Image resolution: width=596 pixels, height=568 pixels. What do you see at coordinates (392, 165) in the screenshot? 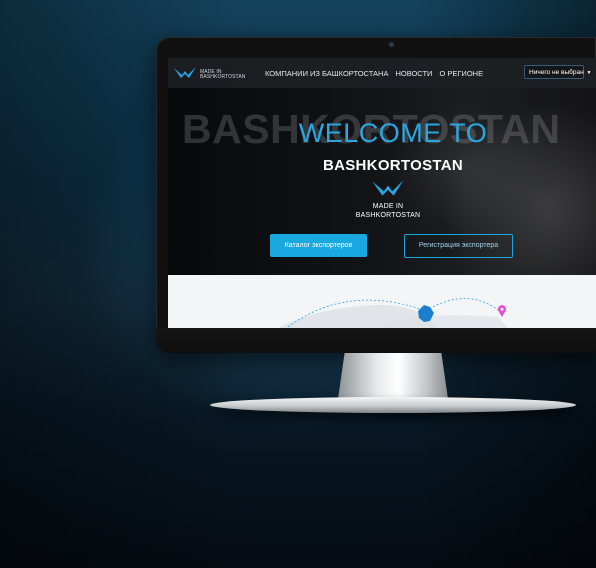
I see `hero-region-title: BASHKORTOSTAN` at bounding box center [392, 165].